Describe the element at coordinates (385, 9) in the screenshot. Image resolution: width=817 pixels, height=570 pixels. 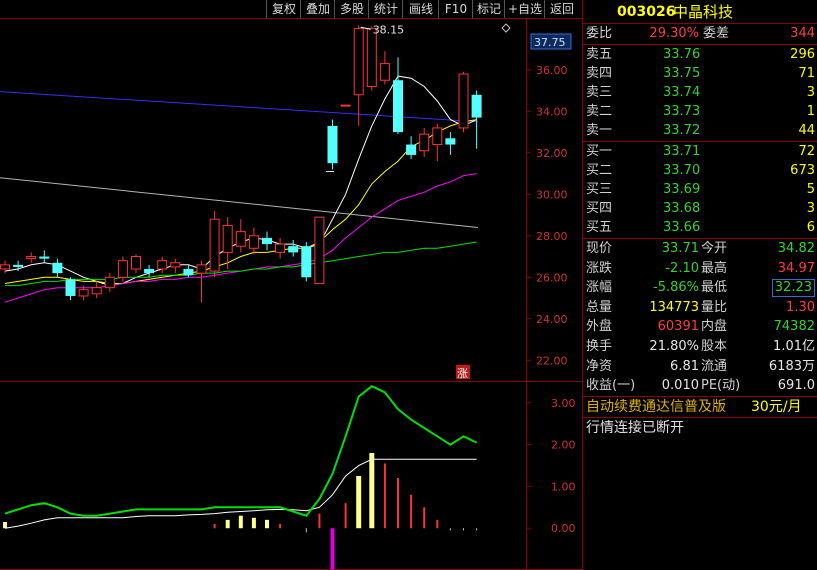
I see `toolbar-tongji-button: 统计` at that location.